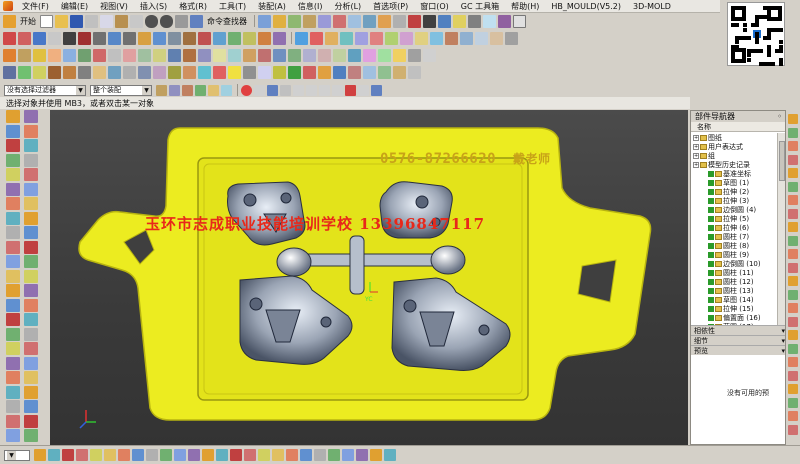 The width and height of the screenshot is (800, 464). What do you see at coordinates (200, 90) in the screenshot?
I see `feature-select-icon` at bounding box center [200, 90].